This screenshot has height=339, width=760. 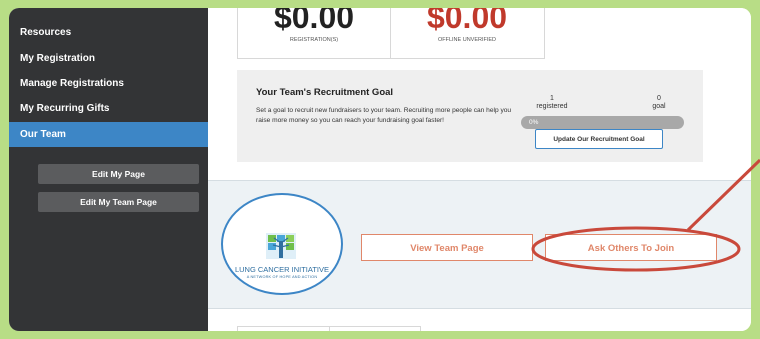 I want to click on sidebar-item-my-donations-cutoff, so click(x=108, y=13).